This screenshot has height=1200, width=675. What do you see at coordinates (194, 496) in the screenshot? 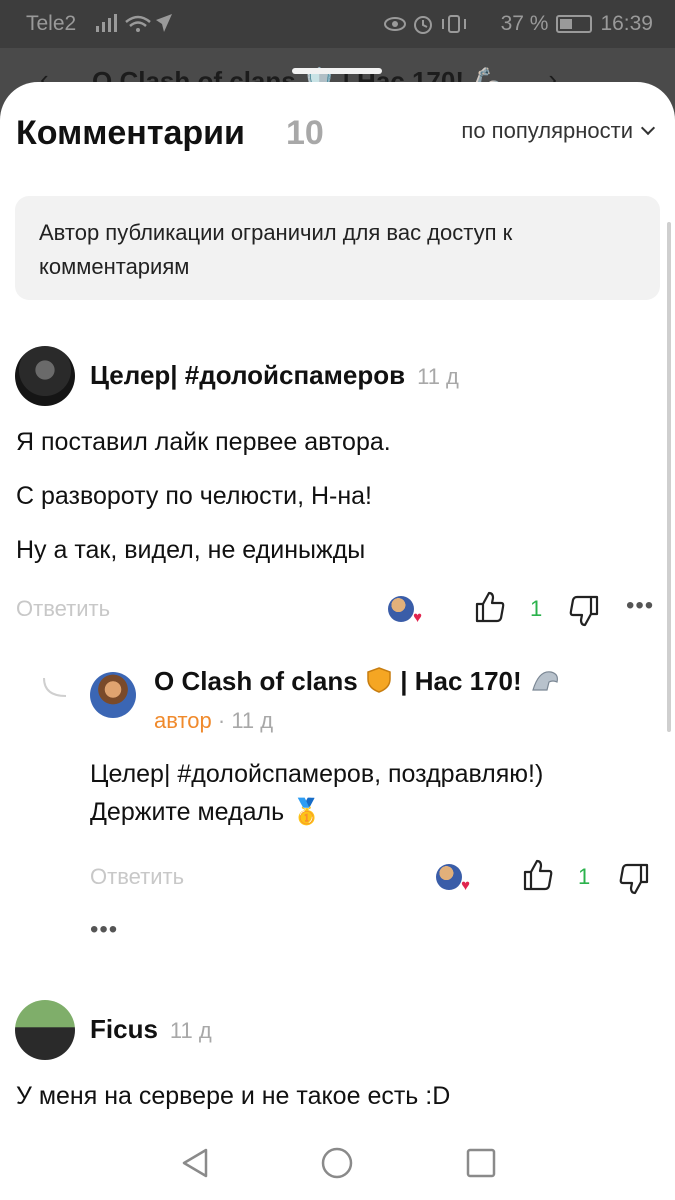
I see `comment-text-line: С развороту по челюсти, Н-на!` at bounding box center [194, 496].